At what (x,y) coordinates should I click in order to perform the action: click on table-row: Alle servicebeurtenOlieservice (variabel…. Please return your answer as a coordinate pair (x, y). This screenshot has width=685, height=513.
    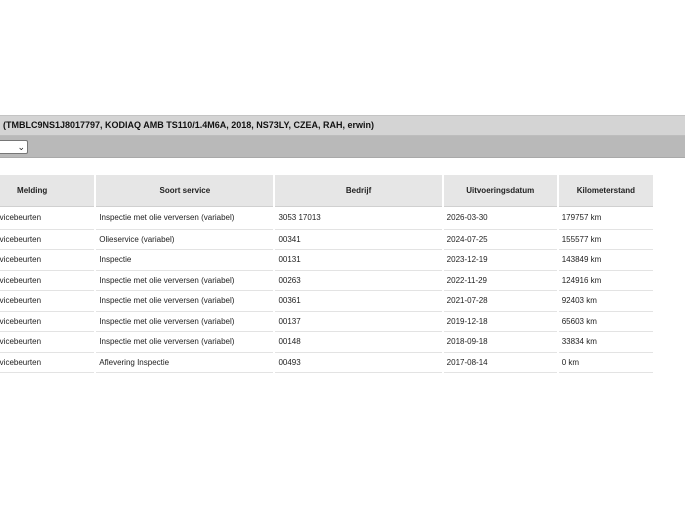
    Looking at the image, I should click on (328, 239).